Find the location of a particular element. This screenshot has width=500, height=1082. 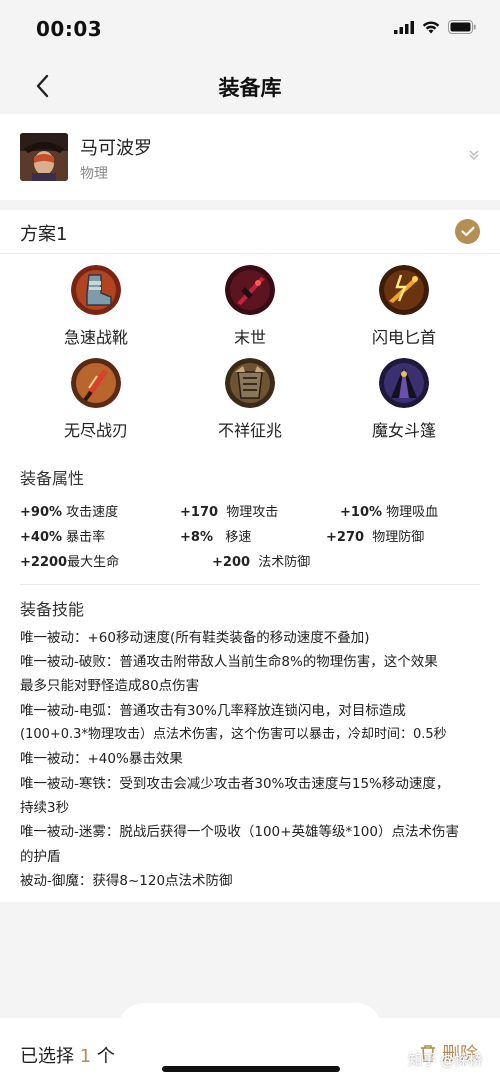

attribute-attack-speed: +90% 攻击速度 is located at coordinates (69, 510).